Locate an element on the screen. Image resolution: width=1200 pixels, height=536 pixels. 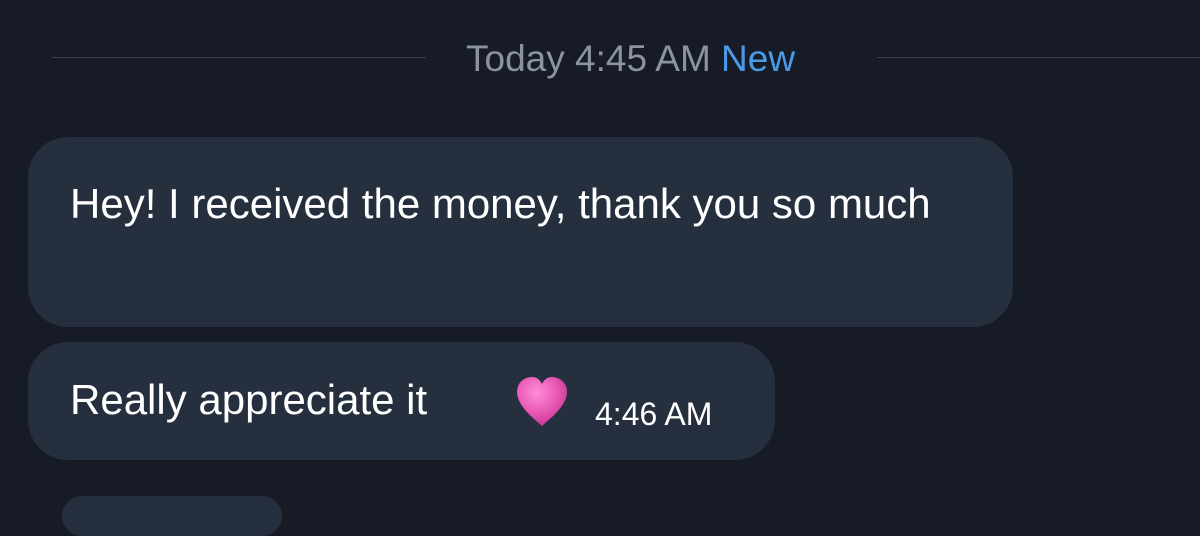
divider-label: Today 4:45 AM New is located at coordinates (630, 59).